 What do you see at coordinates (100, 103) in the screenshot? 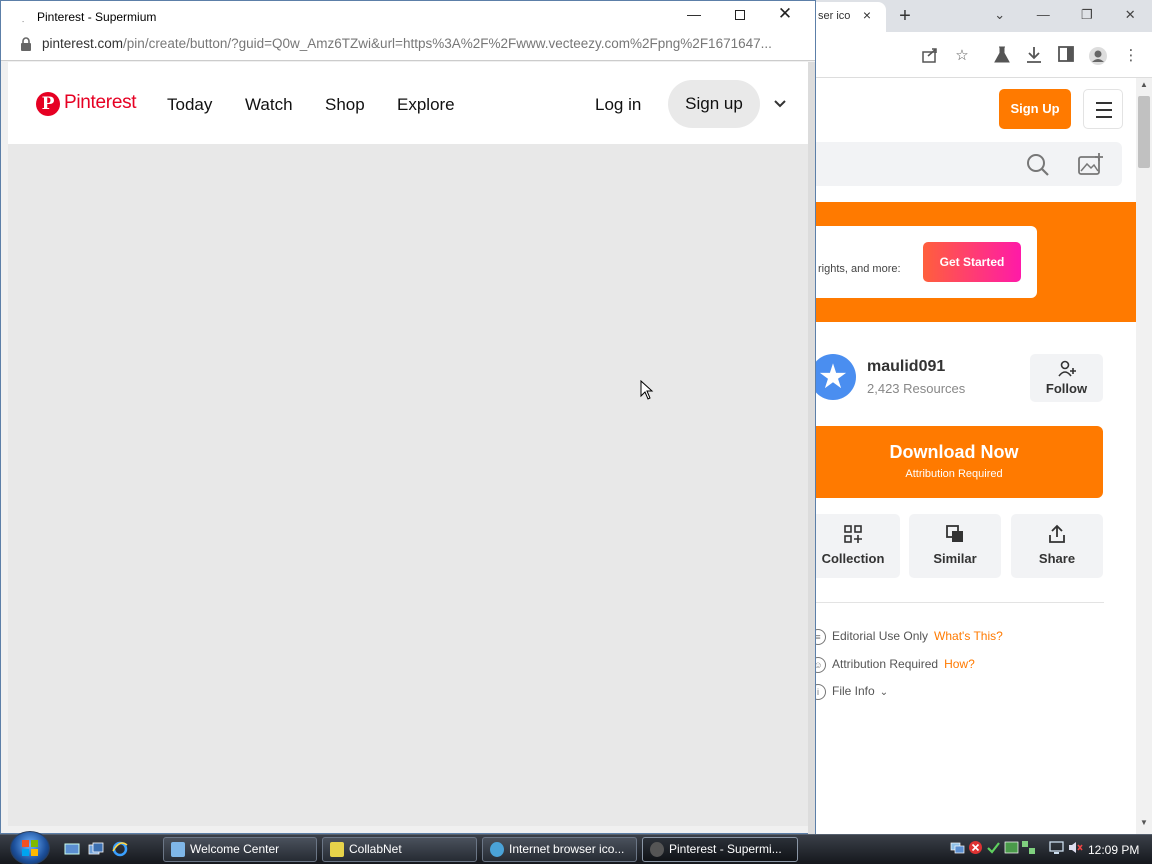
I see `pinterest-logo-text: Pinterest` at bounding box center [100, 103].